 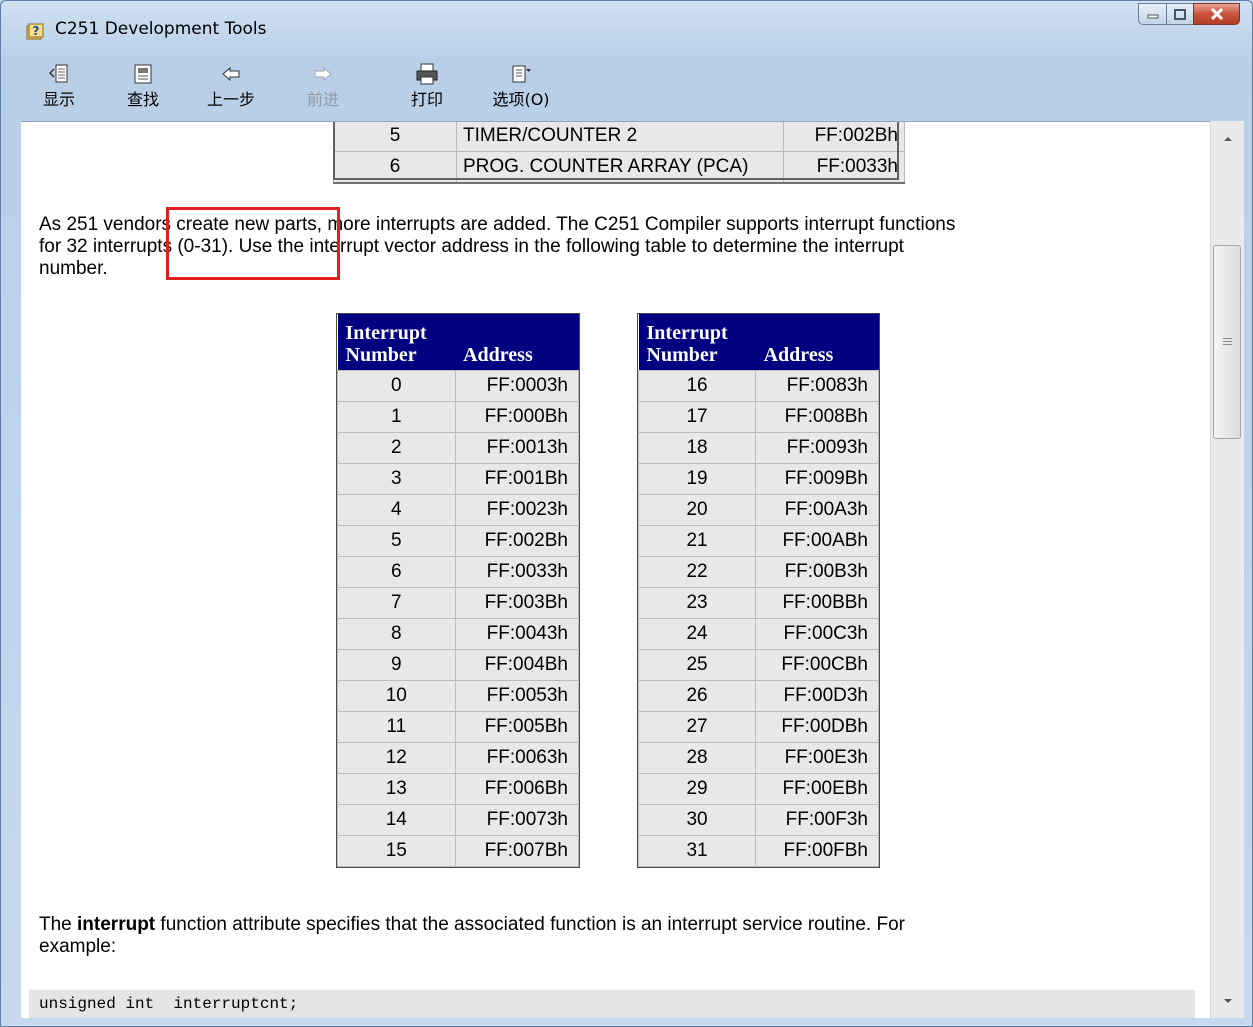 I want to click on vector-address-cell: FF:008Bh, so click(x=817, y=417).